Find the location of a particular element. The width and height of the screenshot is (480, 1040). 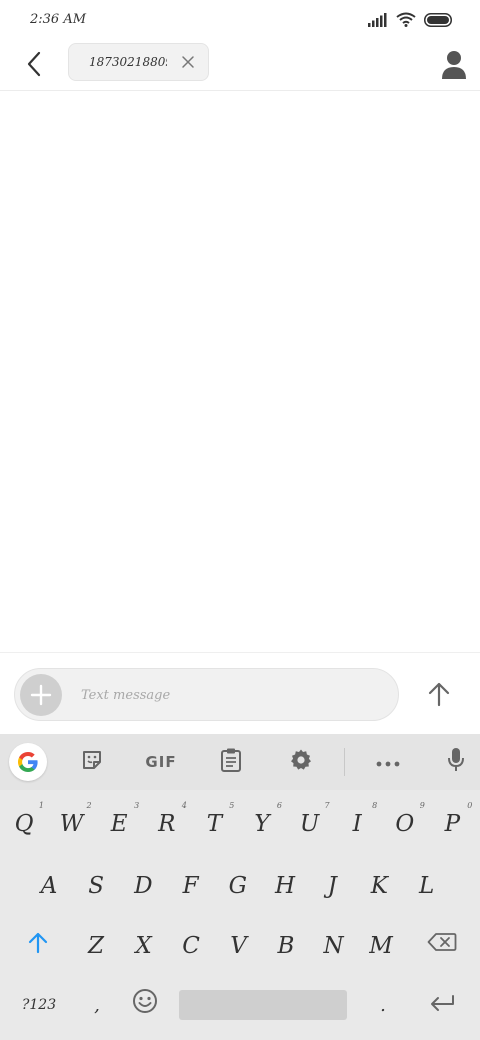

key-label: W is located at coordinates (71, 824).